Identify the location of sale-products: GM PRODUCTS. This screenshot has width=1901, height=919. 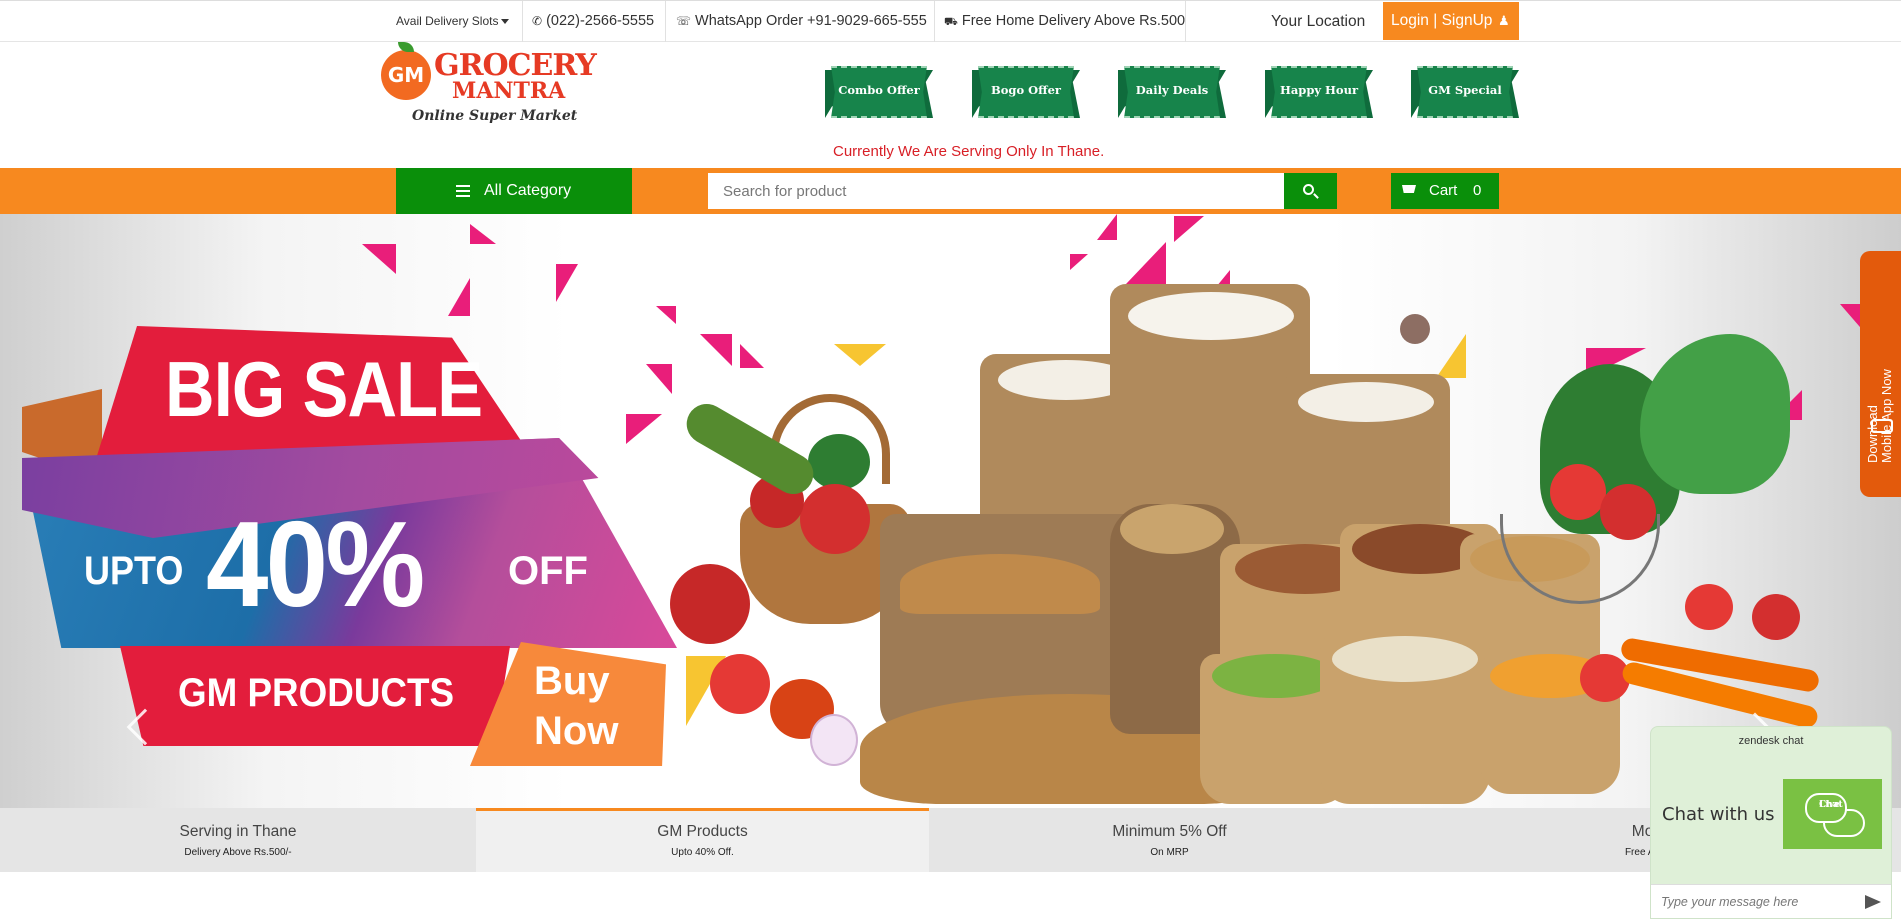
(316, 693).